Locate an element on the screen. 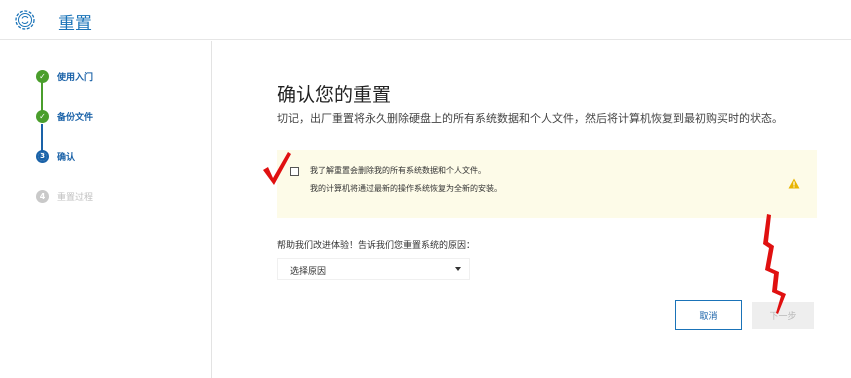 The width and height of the screenshot is (851, 378). step-backup-files: ✓ 备份文件 is located at coordinates (64, 116).